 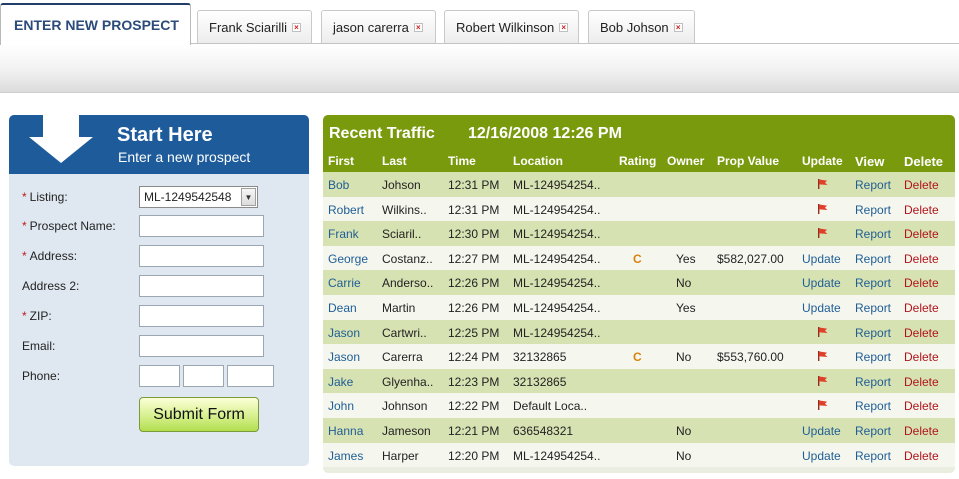 I want to click on phone-area-code-field, so click(x=159, y=376).